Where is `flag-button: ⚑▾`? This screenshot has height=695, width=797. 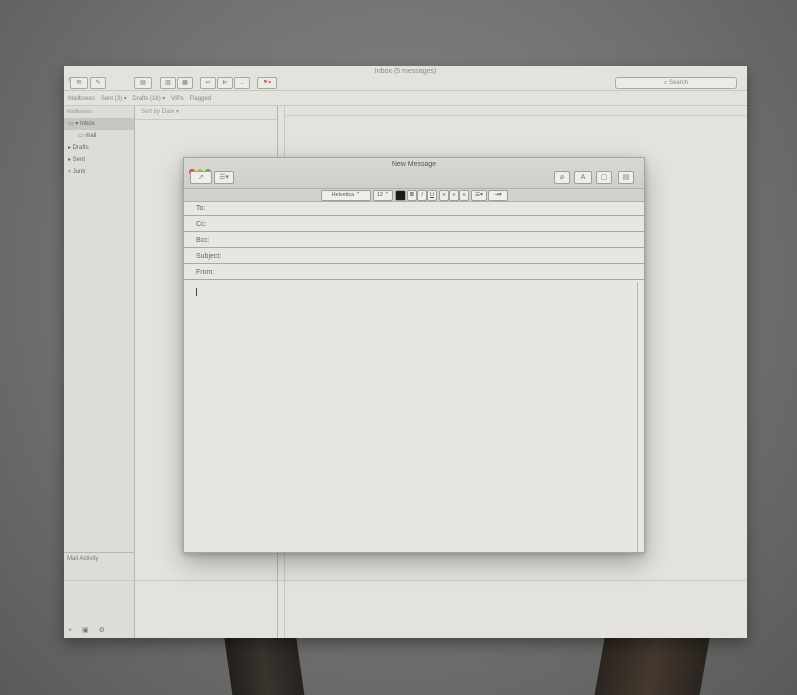 flag-button: ⚑▾ is located at coordinates (267, 83).